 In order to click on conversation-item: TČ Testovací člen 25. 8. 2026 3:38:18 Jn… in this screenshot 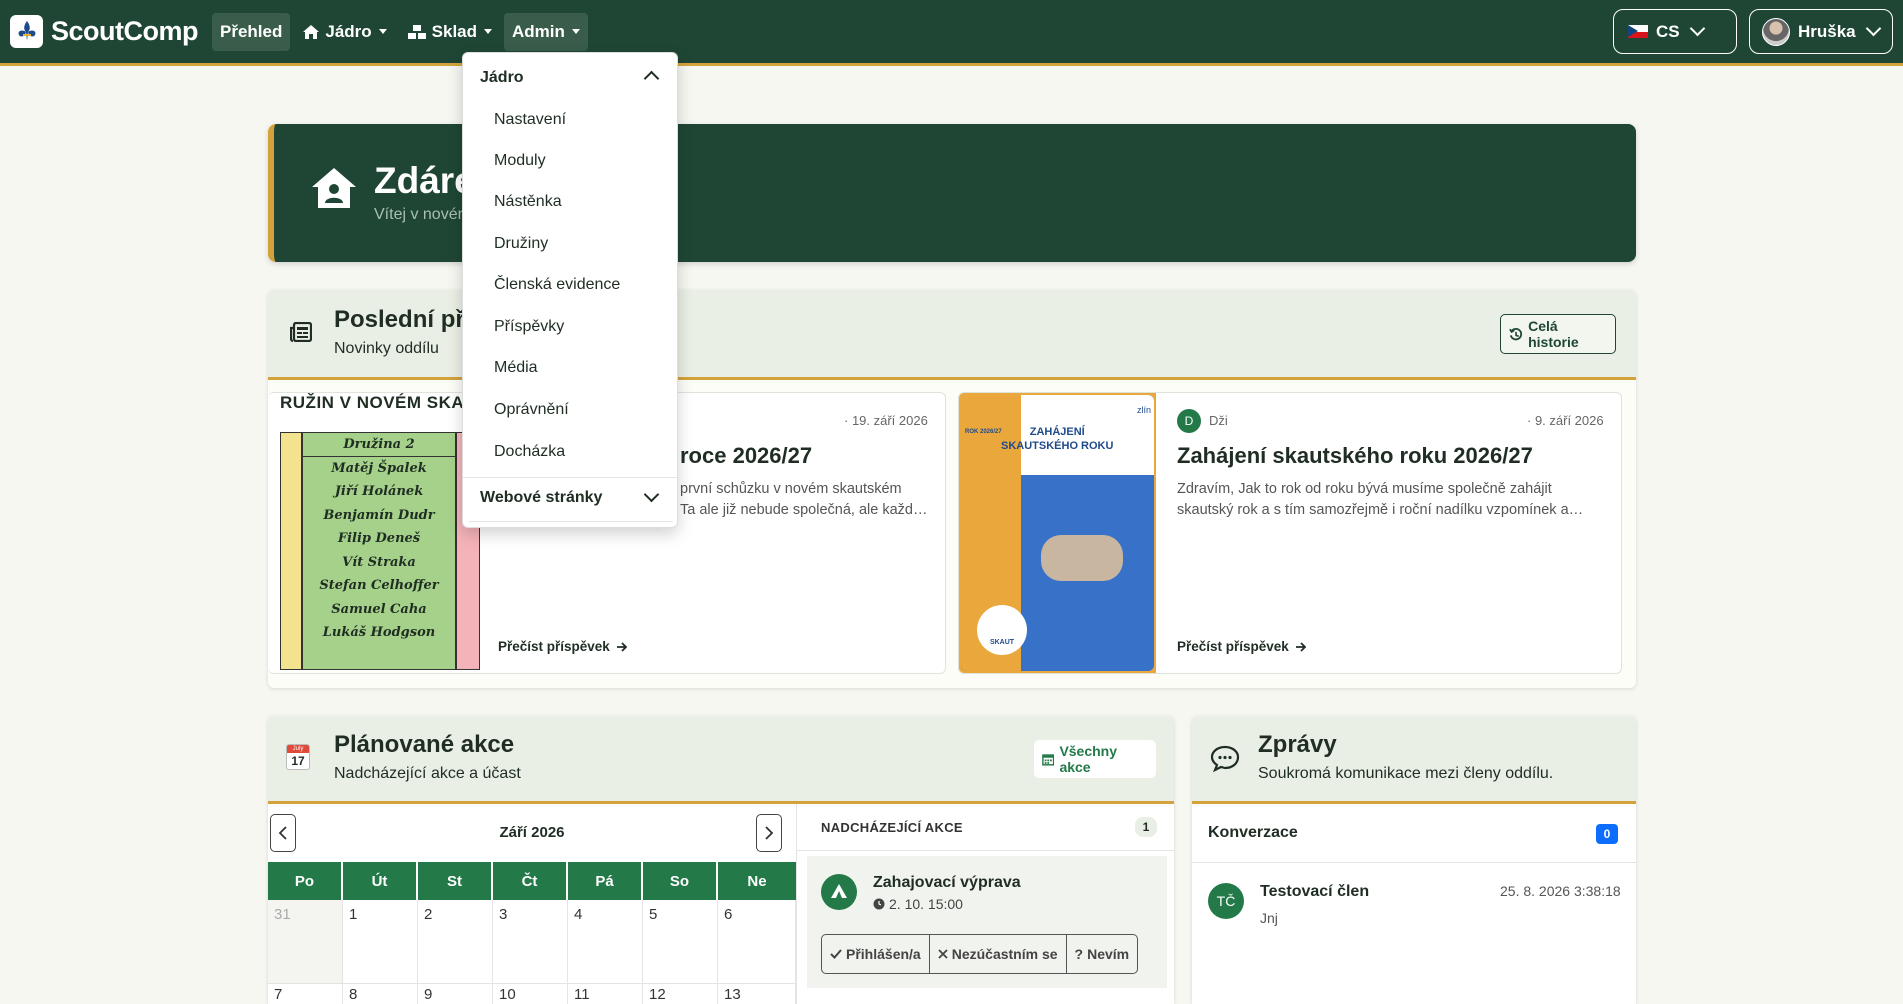, I will do `click(1414, 913)`.